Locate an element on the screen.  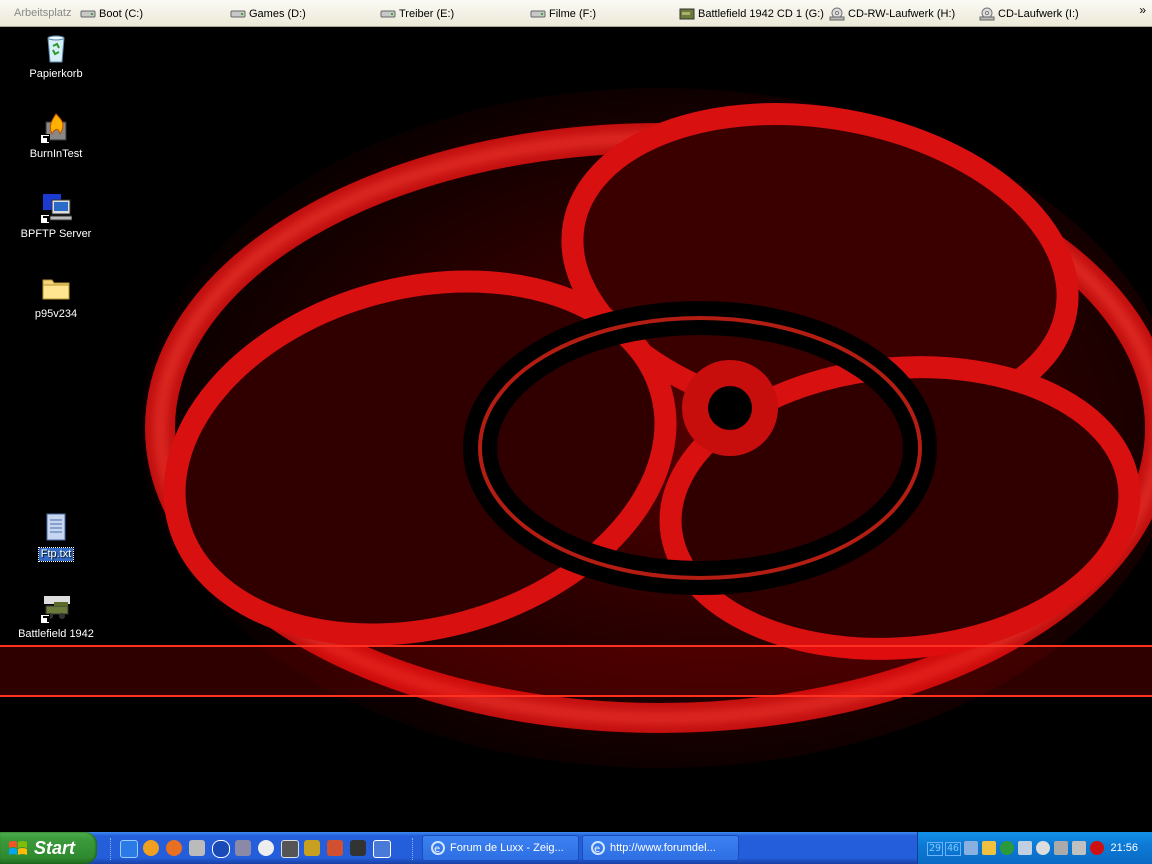
desktop-icon-label: Battlefield 1942 is located at coordinates (56, 634).